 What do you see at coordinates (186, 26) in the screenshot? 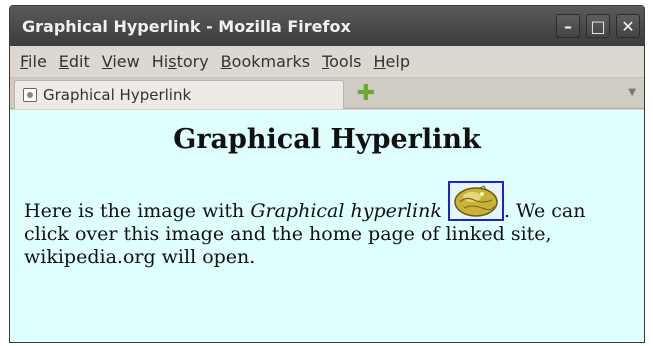
I see `window-title: Graphical Hyperlink - Mozilla Firefox` at bounding box center [186, 26].